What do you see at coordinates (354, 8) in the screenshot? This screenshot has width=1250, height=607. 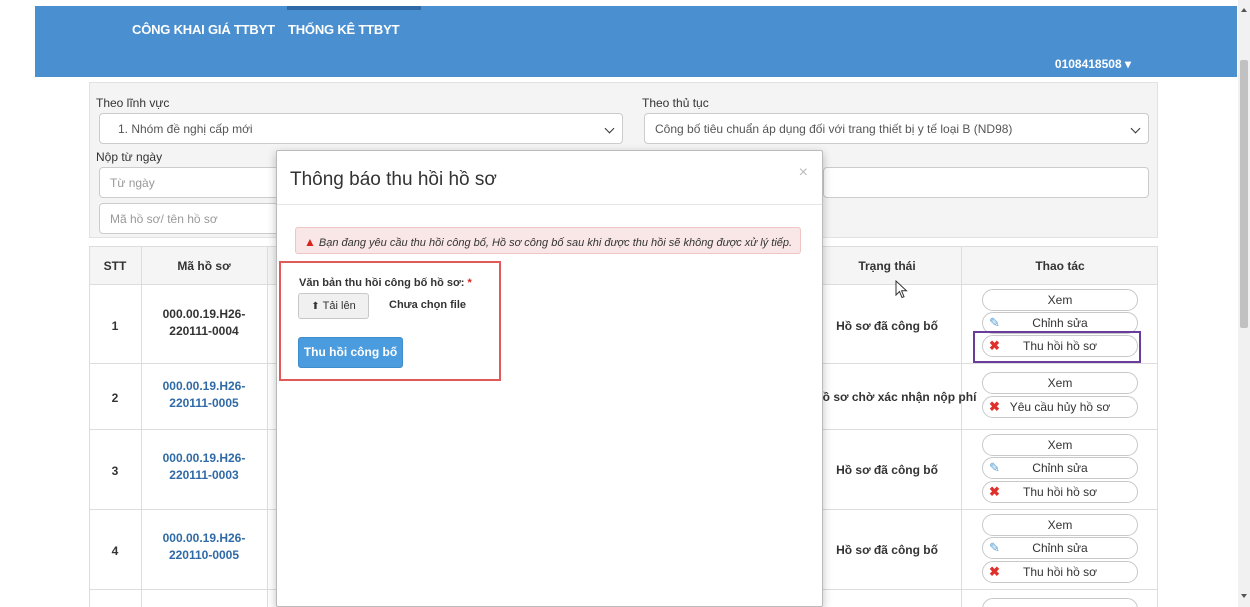 I see `active-tab-indicator` at bounding box center [354, 8].